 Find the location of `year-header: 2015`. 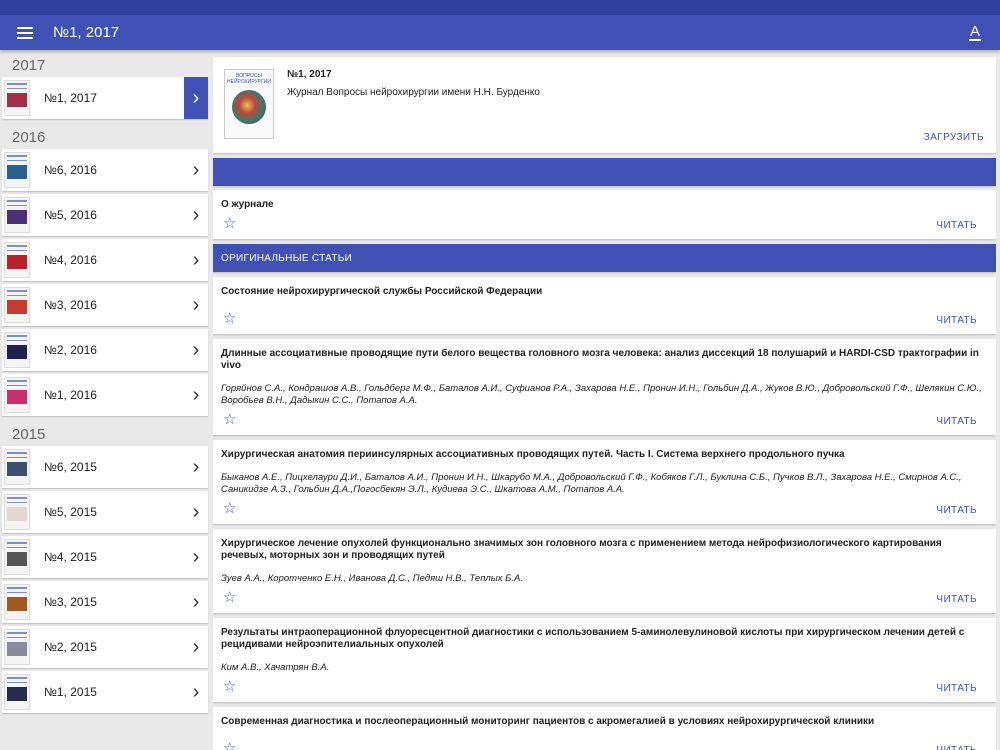

year-header: 2015 is located at coordinates (29, 434).